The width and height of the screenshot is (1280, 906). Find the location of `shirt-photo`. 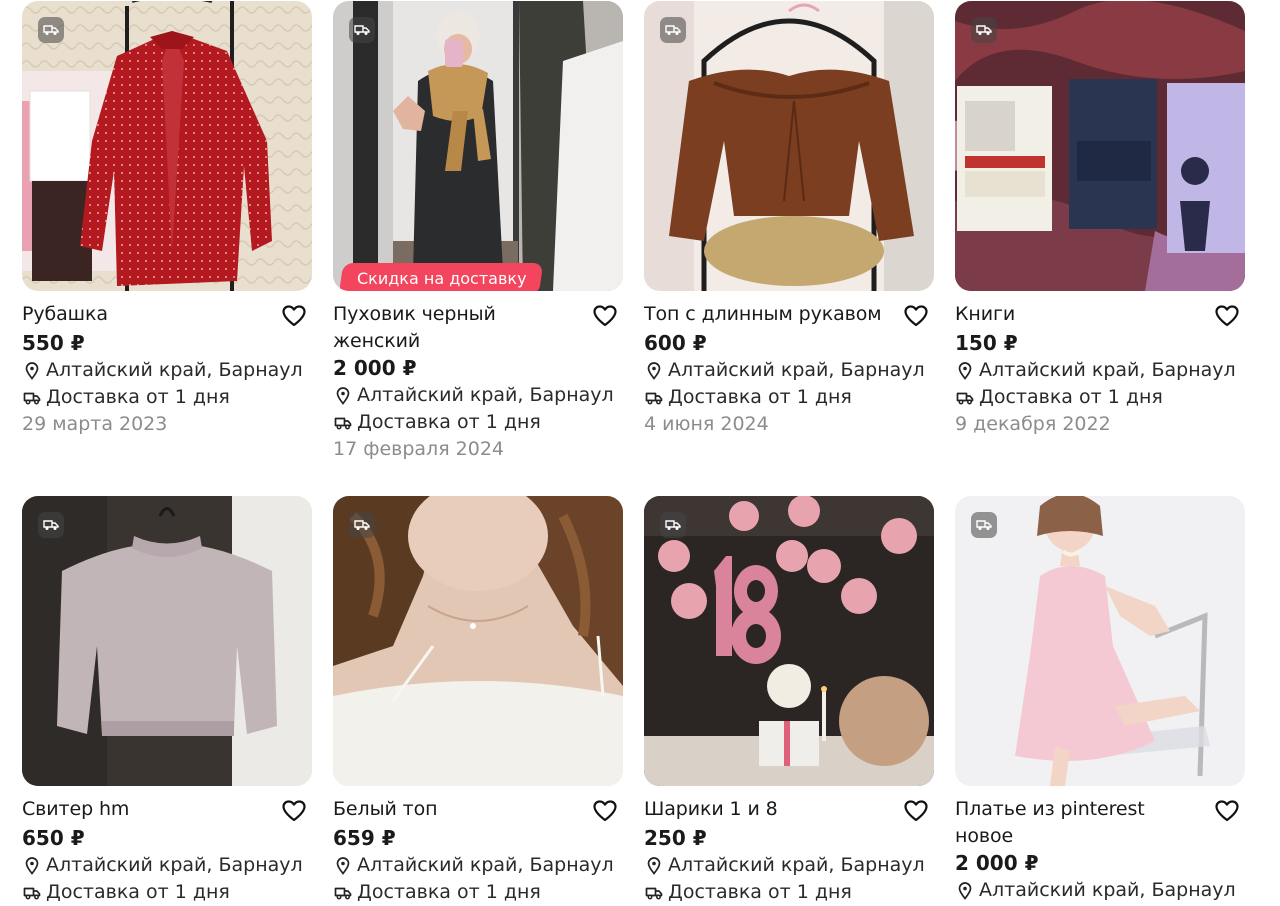

shirt-photo is located at coordinates (167, 146).